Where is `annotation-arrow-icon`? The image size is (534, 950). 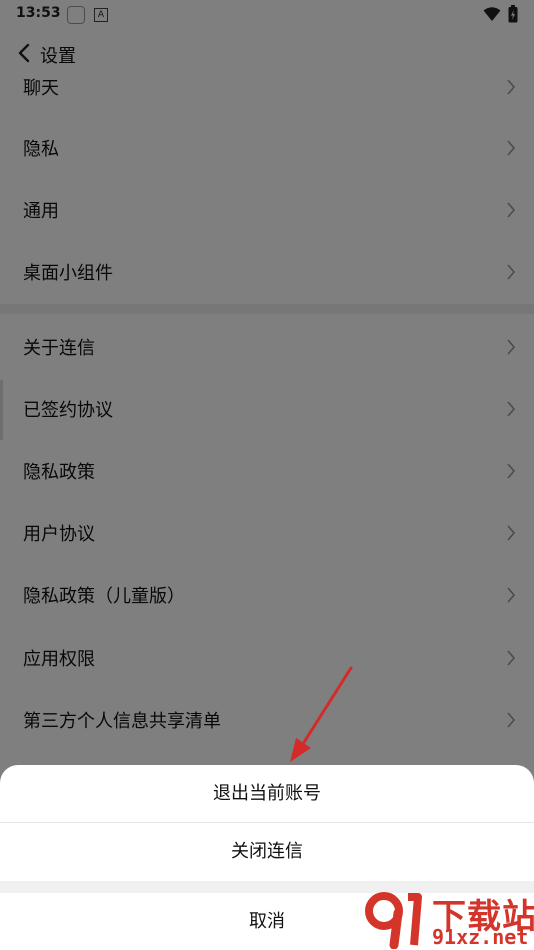 annotation-arrow-icon is located at coordinates (321, 714).